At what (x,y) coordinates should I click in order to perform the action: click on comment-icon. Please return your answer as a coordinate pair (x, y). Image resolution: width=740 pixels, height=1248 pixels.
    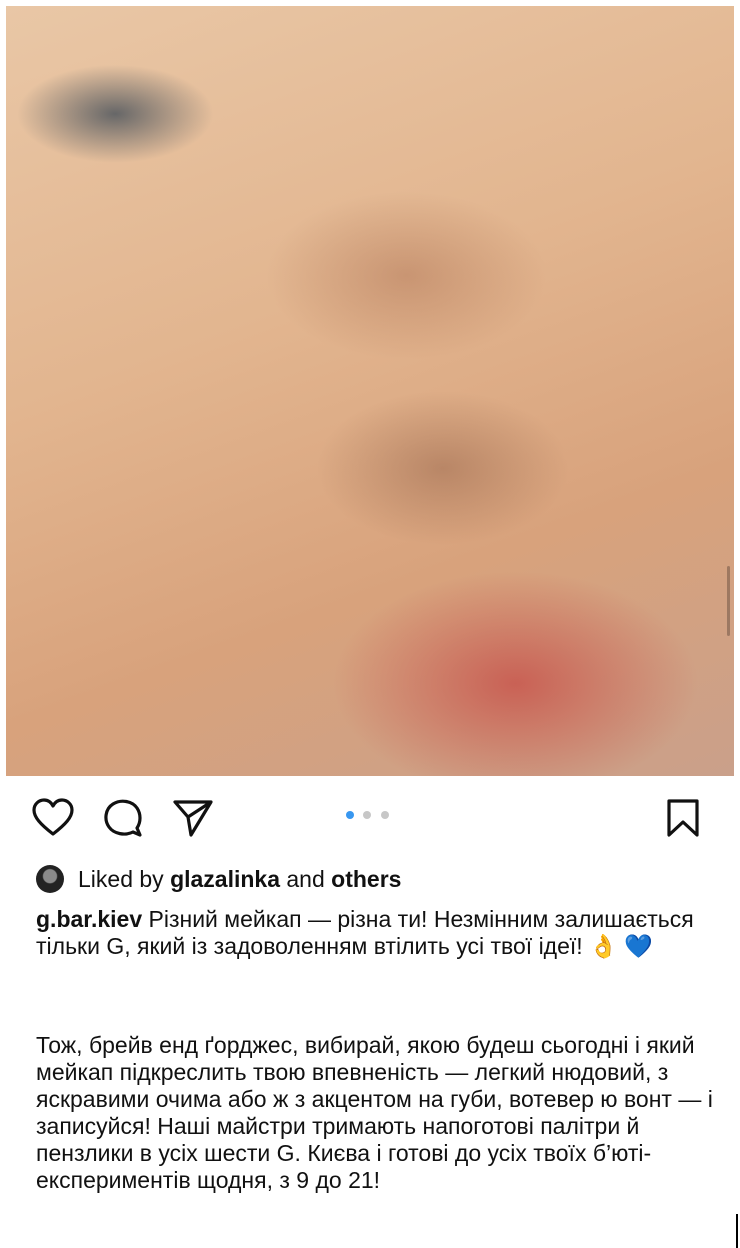
    Looking at the image, I should click on (123, 818).